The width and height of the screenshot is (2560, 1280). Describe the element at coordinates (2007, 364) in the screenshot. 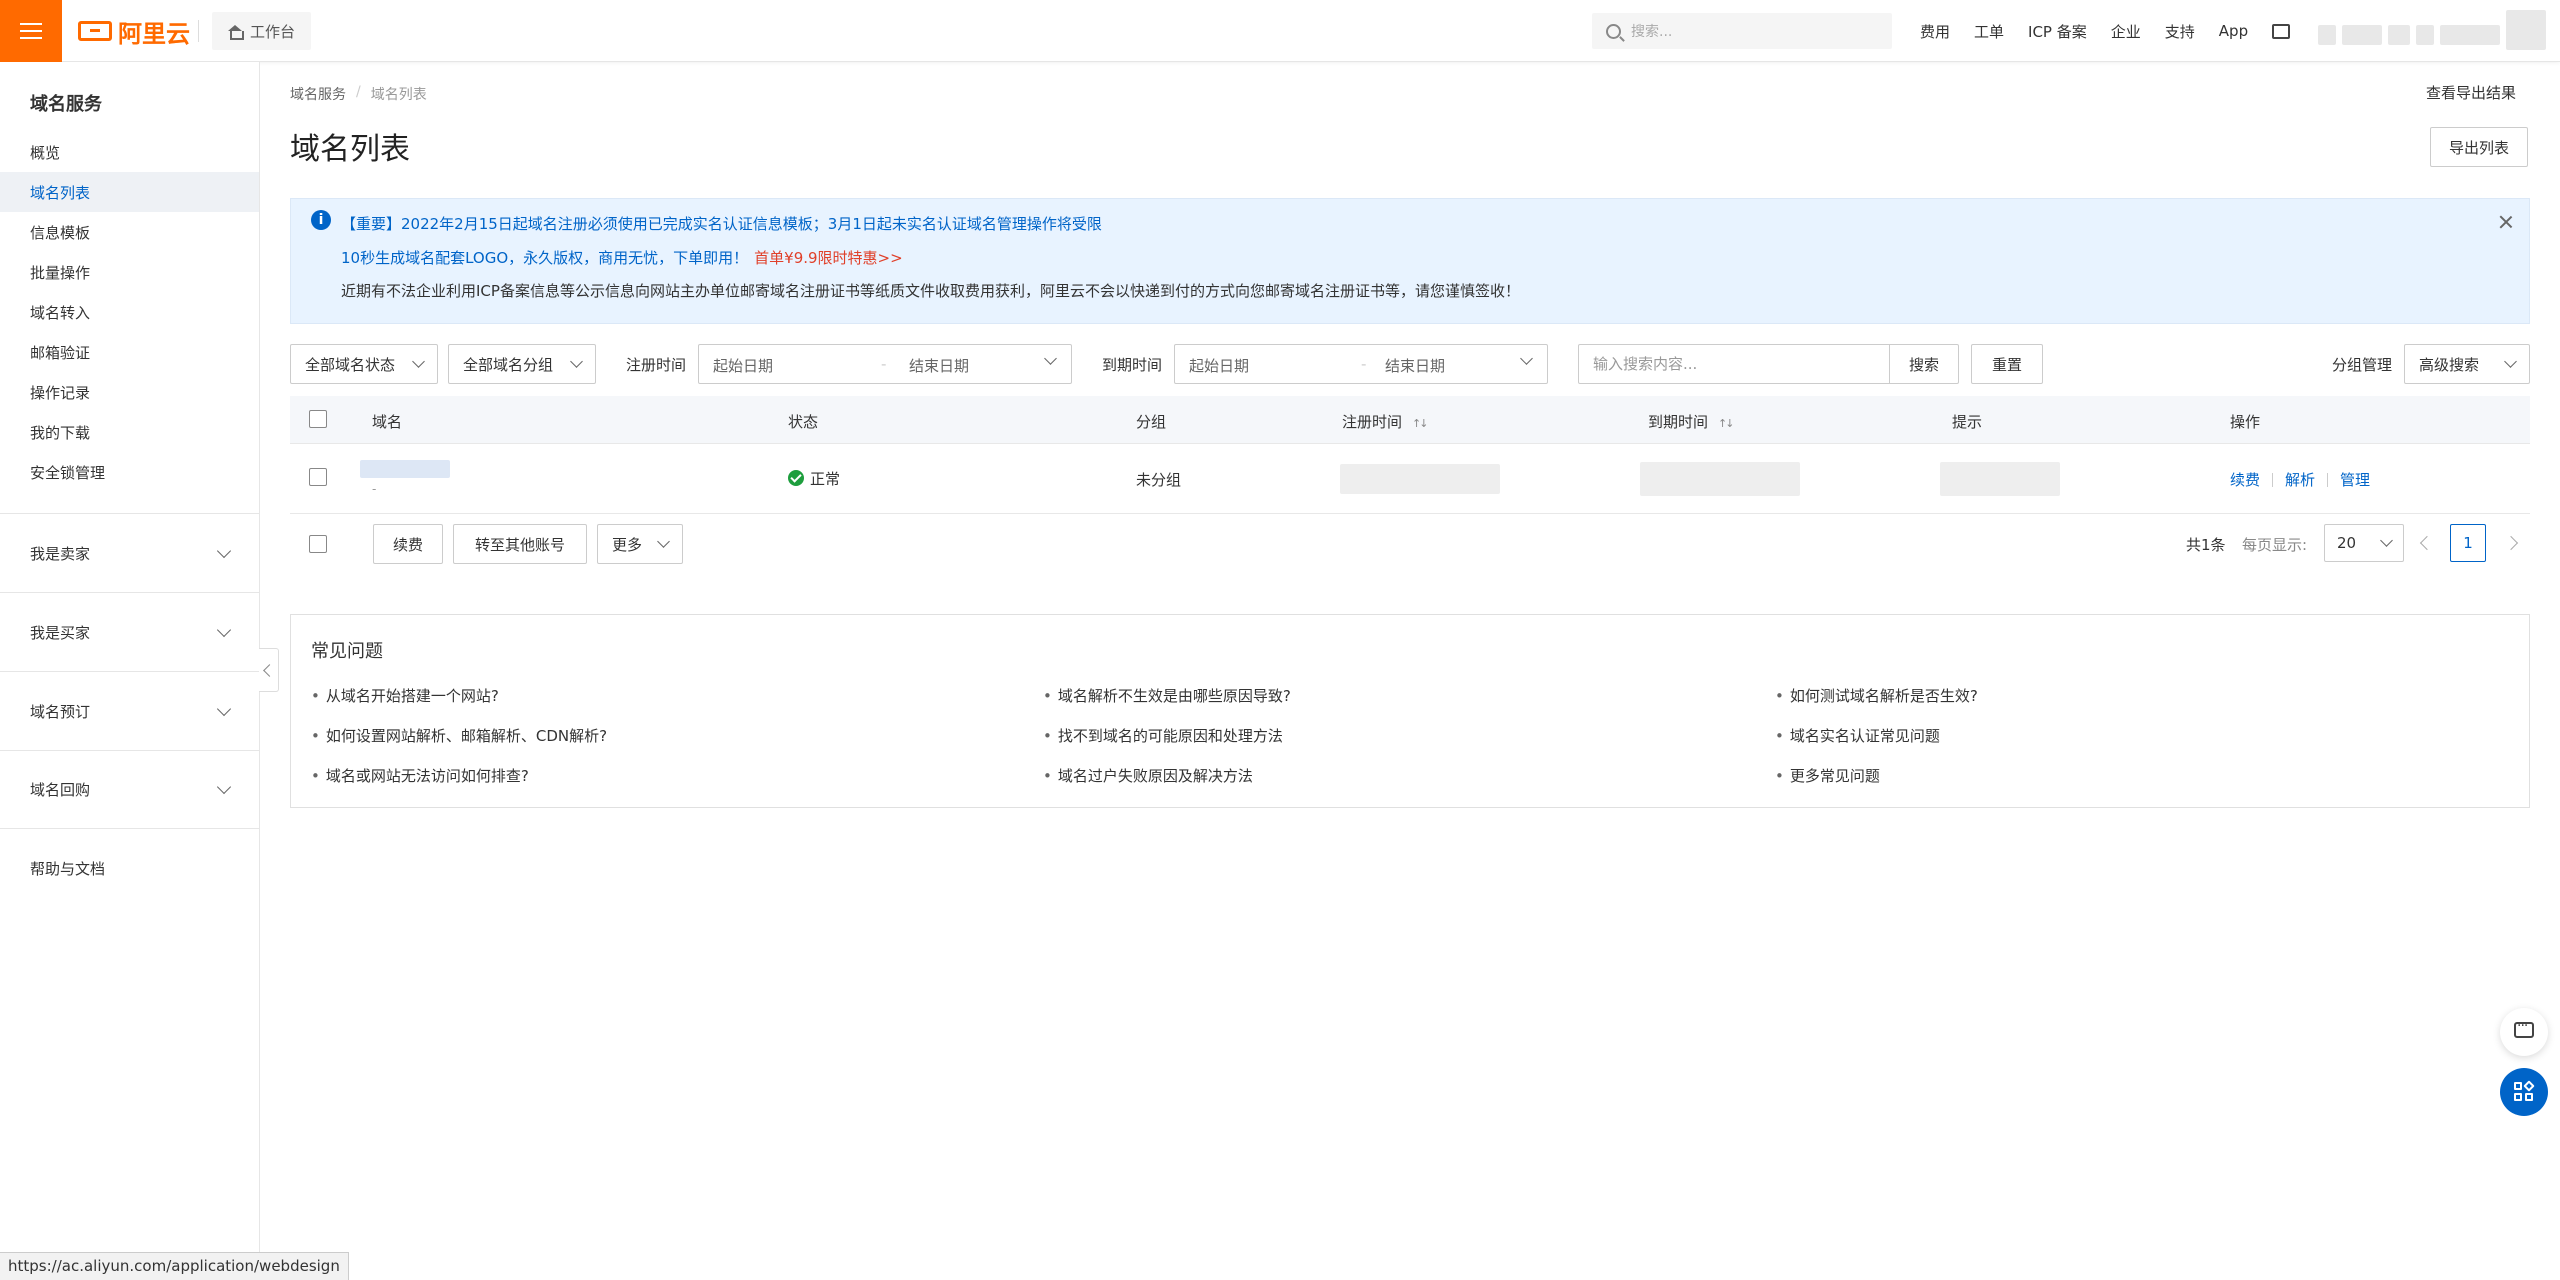

I see `reset-button: 重置` at that location.